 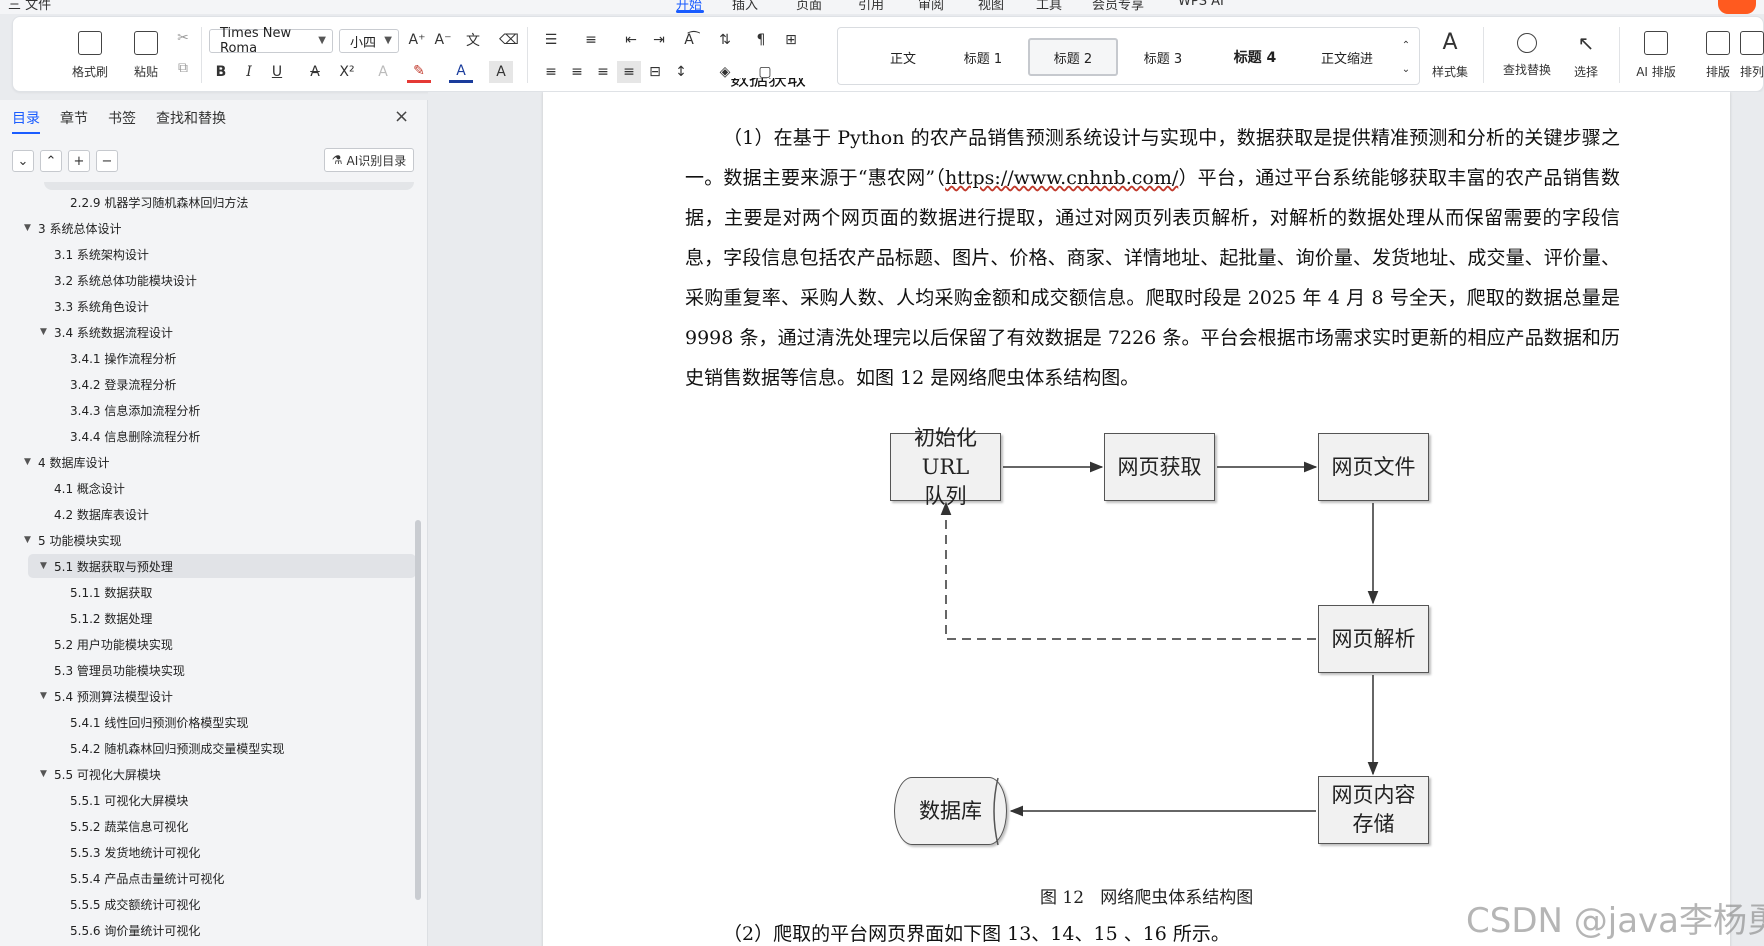 What do you see at coordinates (205, 514) in the screenshot?
I see `toc-item: 4.2 数据库表设计` at bounding box center [205, 514].